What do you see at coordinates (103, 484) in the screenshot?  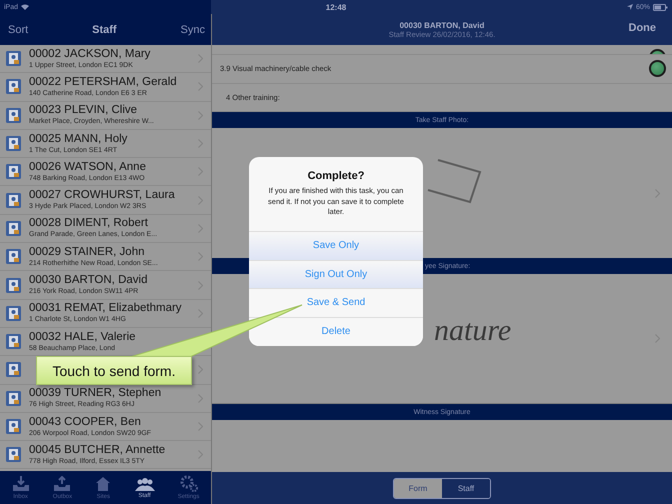 I see `house-icon` at bounding box center [103, 484].